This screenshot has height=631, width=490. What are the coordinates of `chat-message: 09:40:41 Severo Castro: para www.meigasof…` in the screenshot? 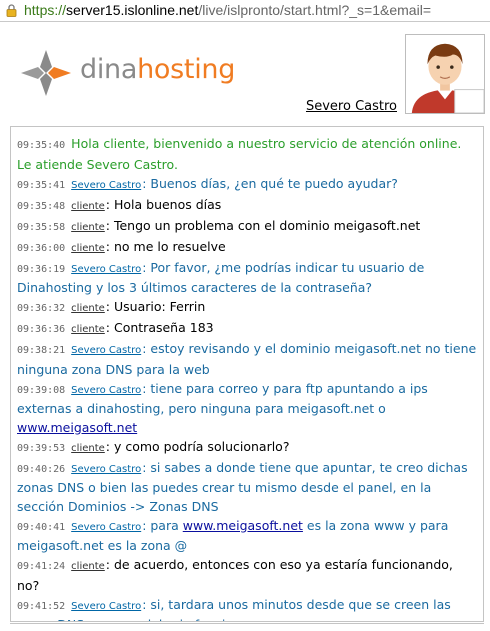 It's located at (247, 536).